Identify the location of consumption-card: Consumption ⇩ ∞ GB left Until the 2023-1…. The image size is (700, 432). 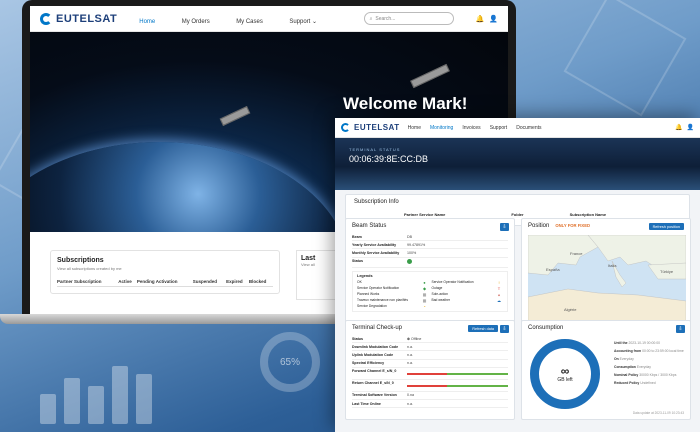
(606, 370).